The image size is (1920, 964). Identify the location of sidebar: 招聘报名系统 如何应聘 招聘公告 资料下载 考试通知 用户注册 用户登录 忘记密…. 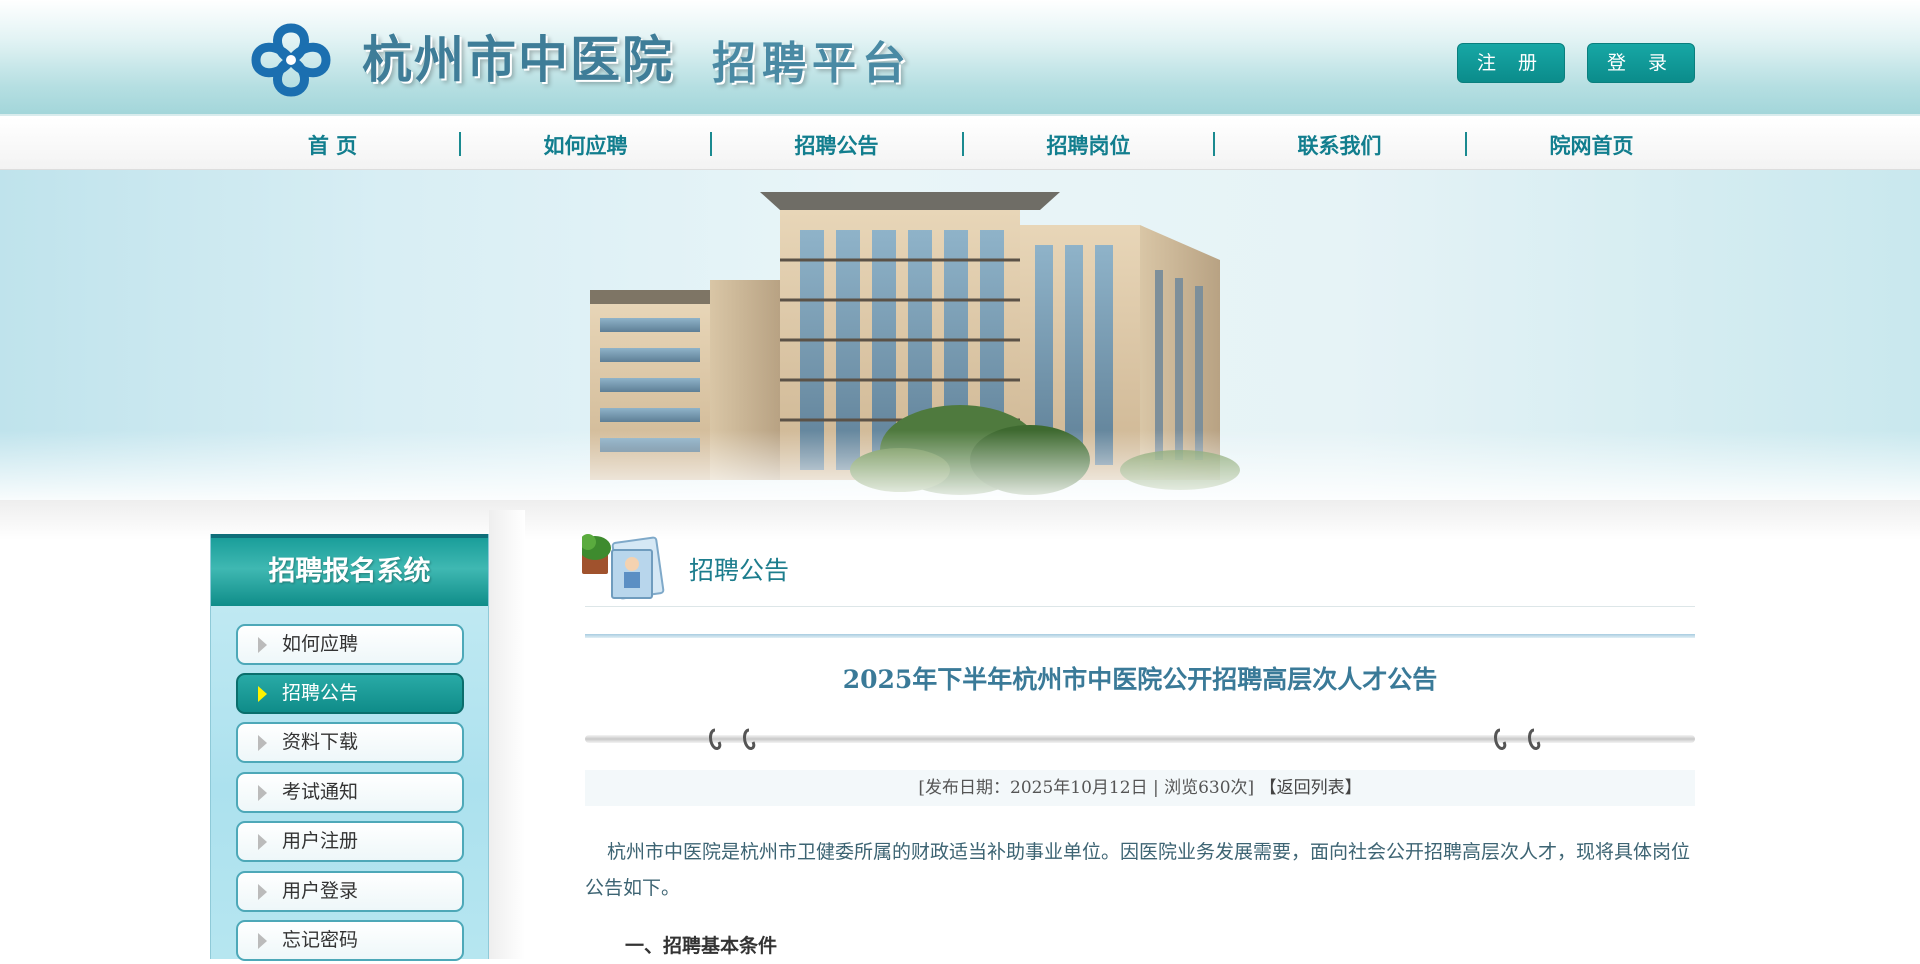
(349, 747).